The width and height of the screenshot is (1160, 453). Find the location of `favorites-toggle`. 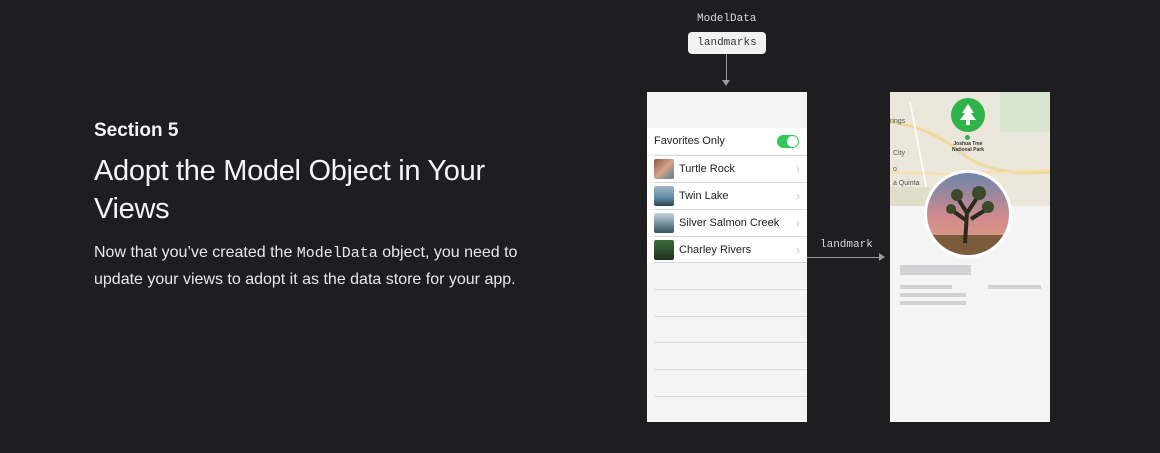

favorites-toggle is located at coordinates (788, 141).